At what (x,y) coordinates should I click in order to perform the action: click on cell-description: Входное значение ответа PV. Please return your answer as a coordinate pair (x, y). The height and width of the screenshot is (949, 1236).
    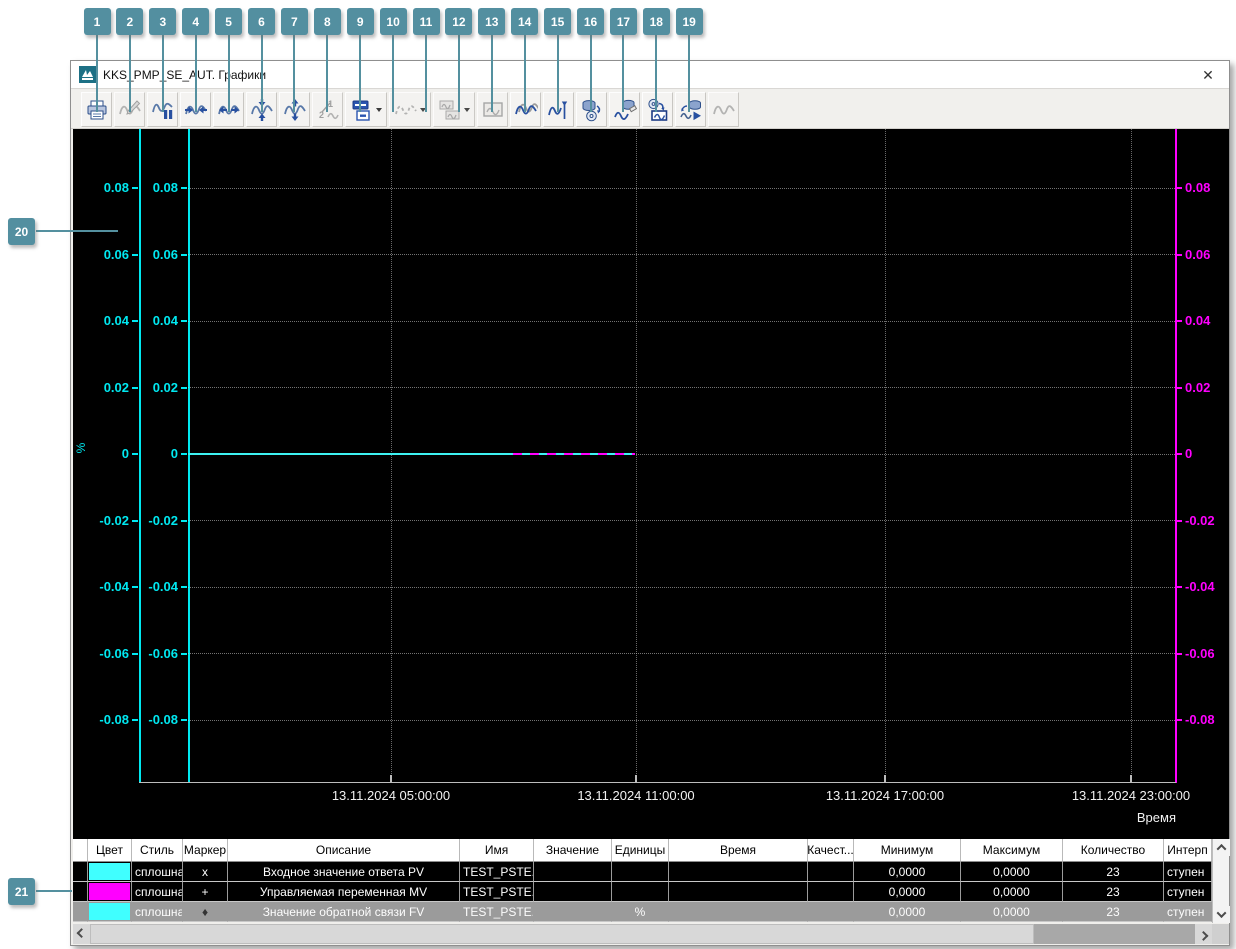
    Looking at the image, I should click on (344, 872).